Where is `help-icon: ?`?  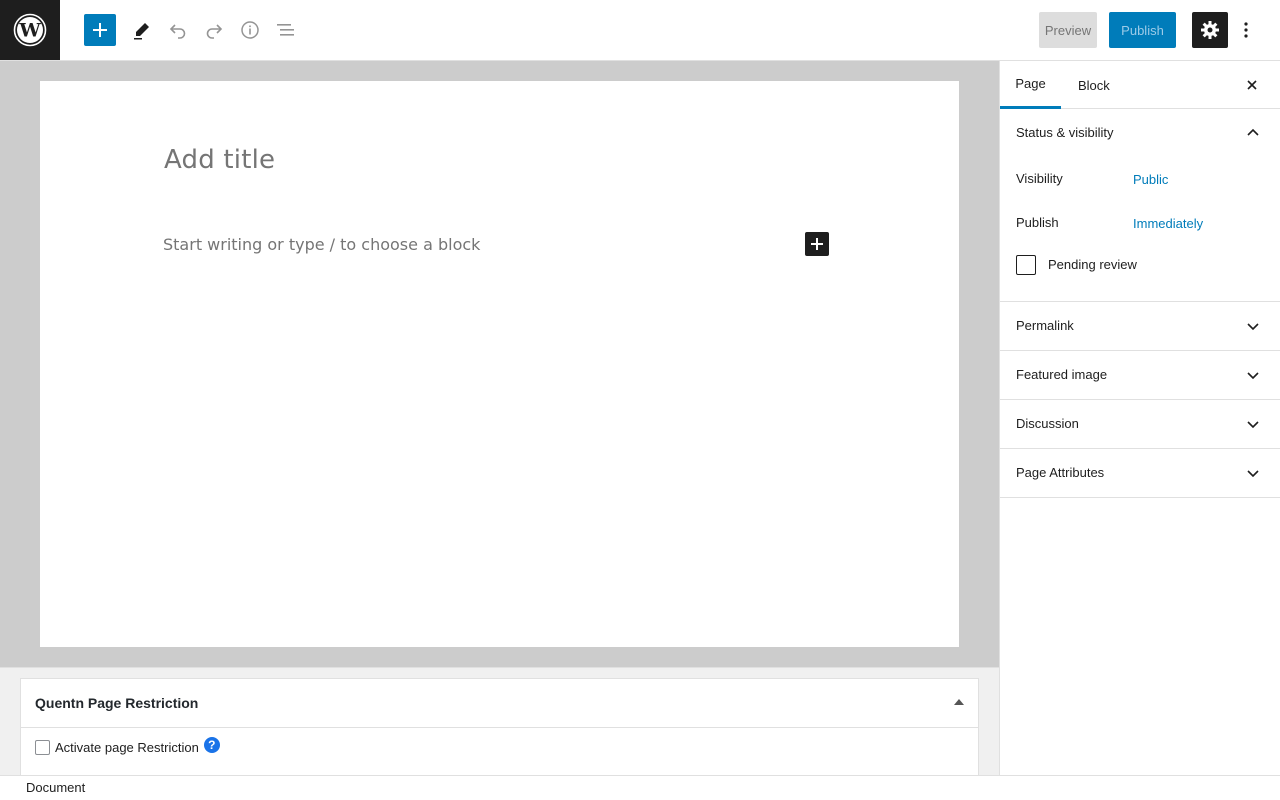
help-icon: ? is located at coordinates (211, 745).